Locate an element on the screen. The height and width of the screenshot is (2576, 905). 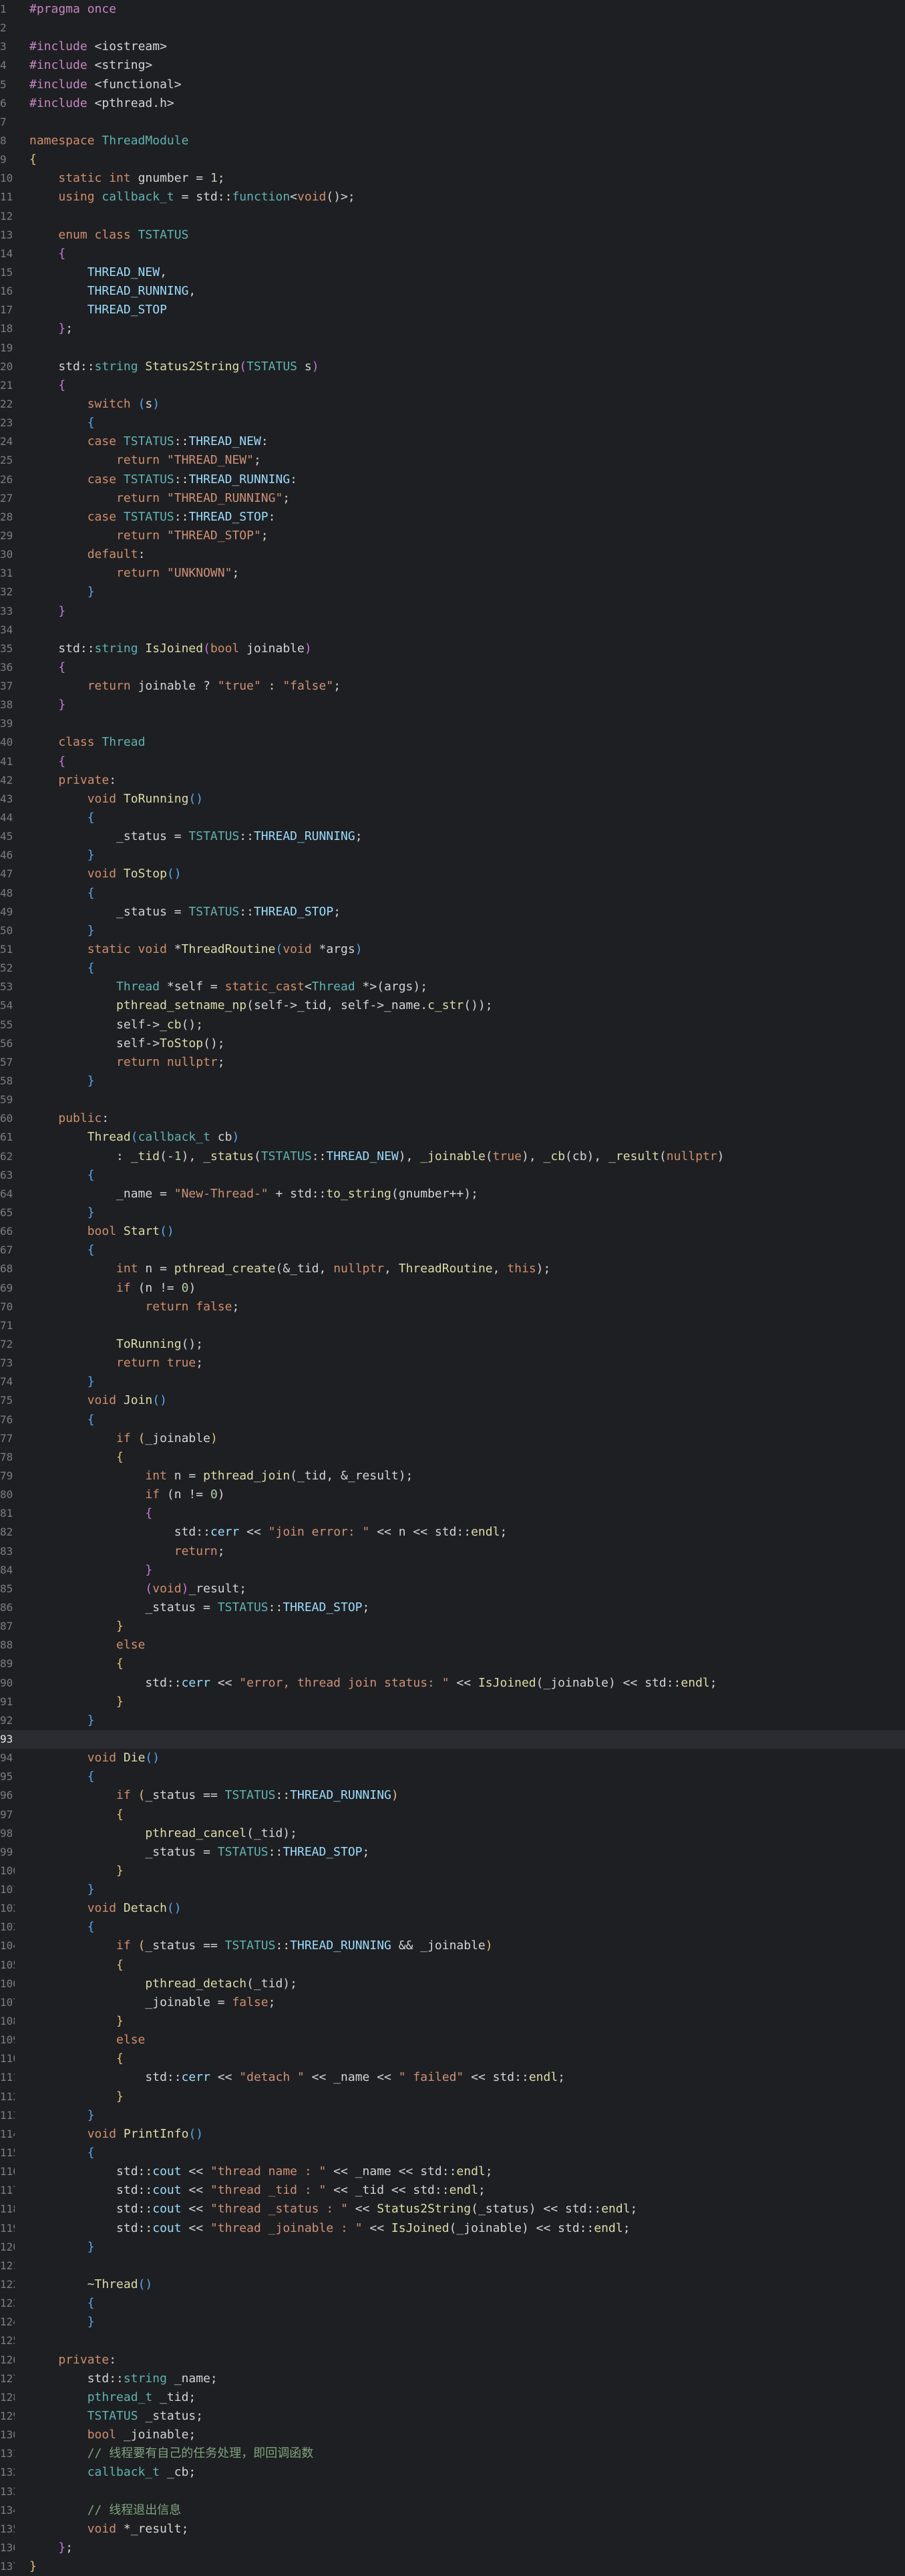
code-line: 130 bool _joinable; is located at coordinates (452, 2435).